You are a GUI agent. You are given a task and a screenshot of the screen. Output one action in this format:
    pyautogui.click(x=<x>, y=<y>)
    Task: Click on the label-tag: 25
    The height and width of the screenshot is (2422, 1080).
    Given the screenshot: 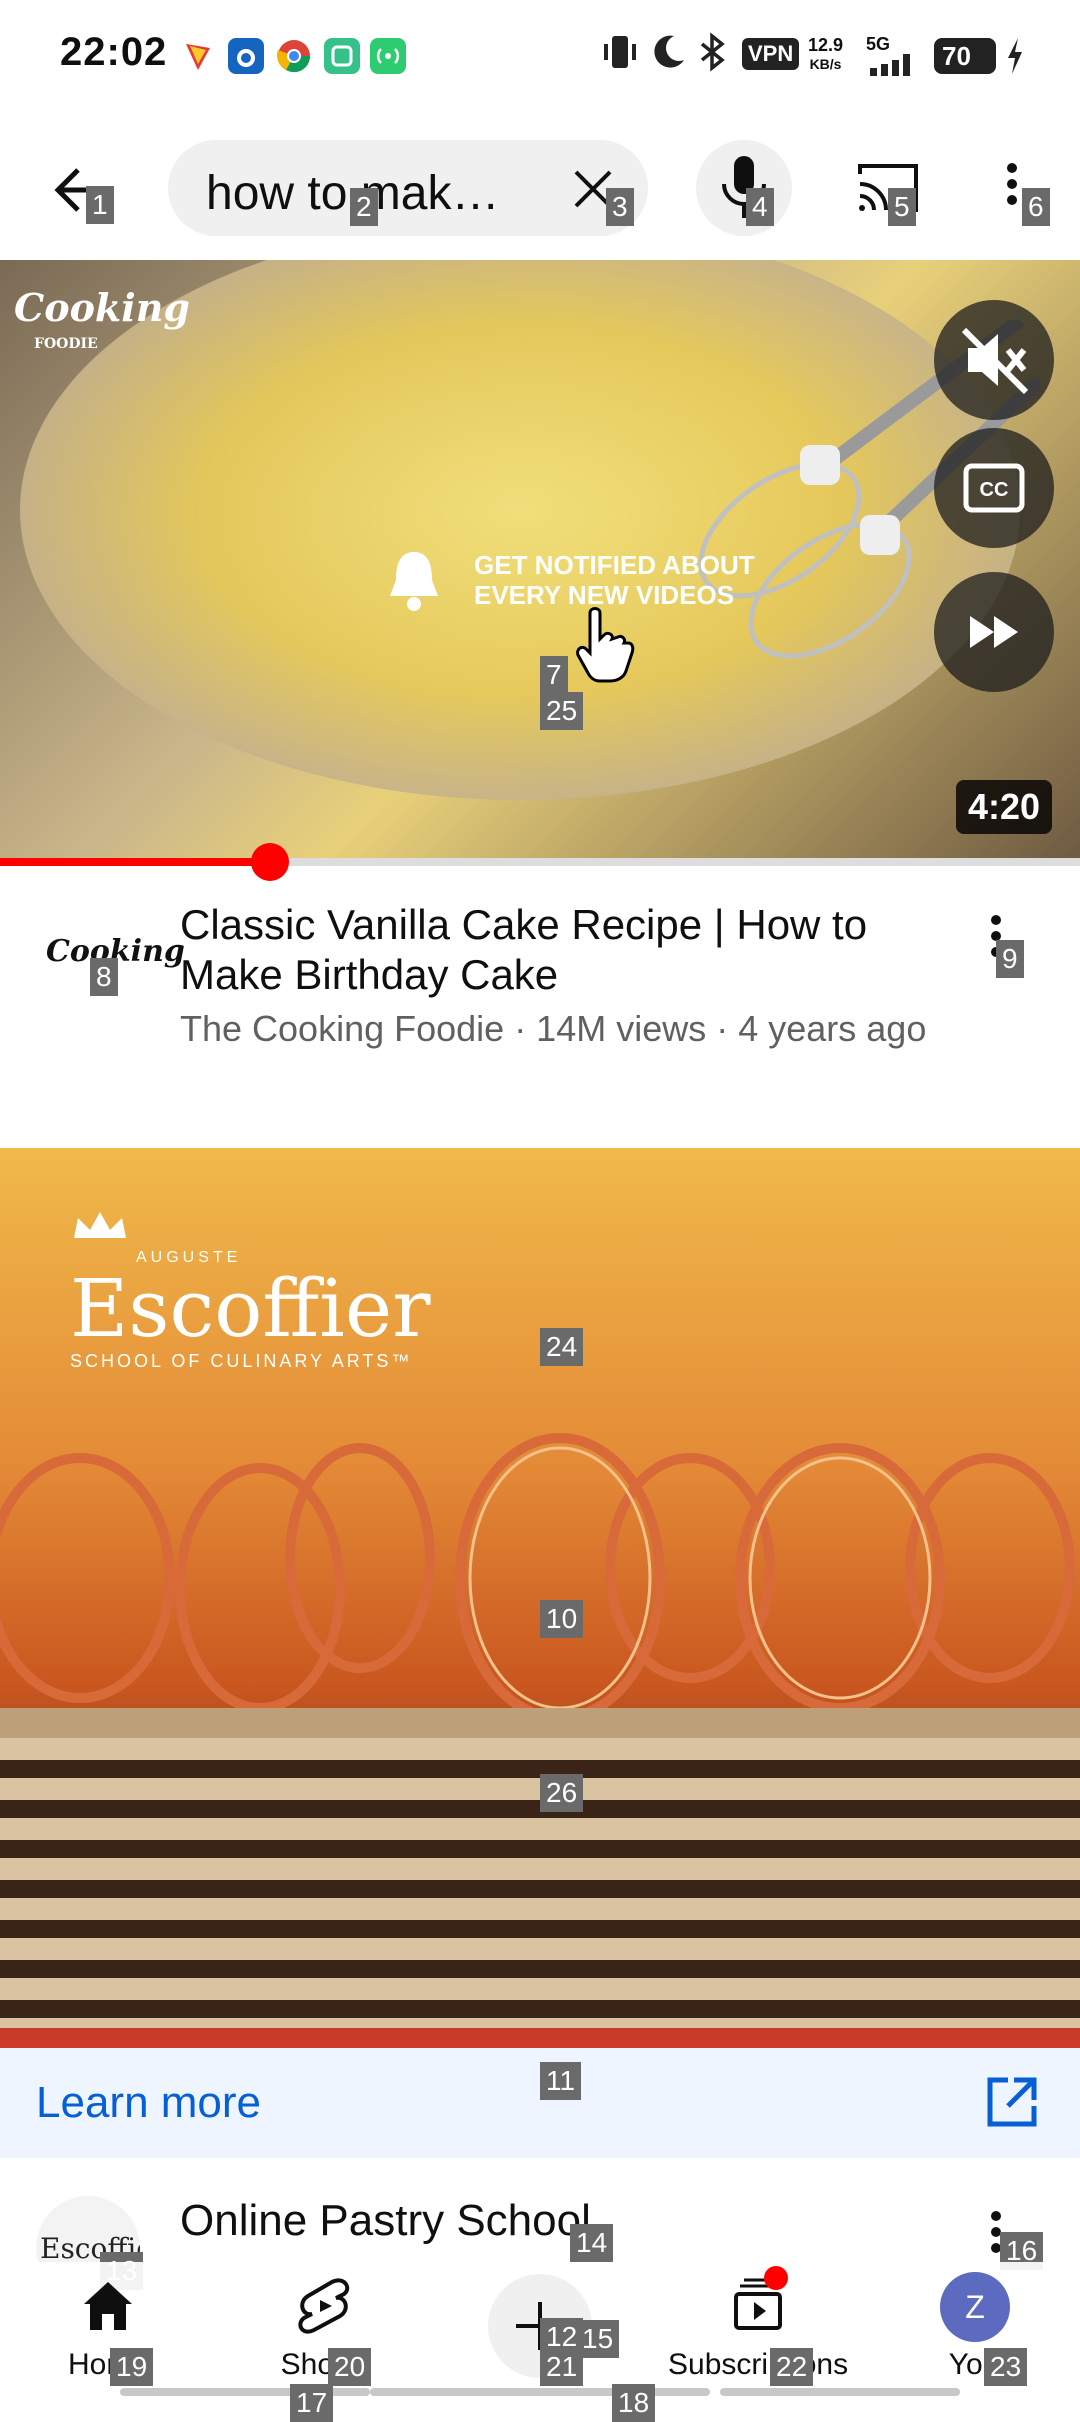 What is the action you would take?
    pyautogui.click(x=562, y=711)
    